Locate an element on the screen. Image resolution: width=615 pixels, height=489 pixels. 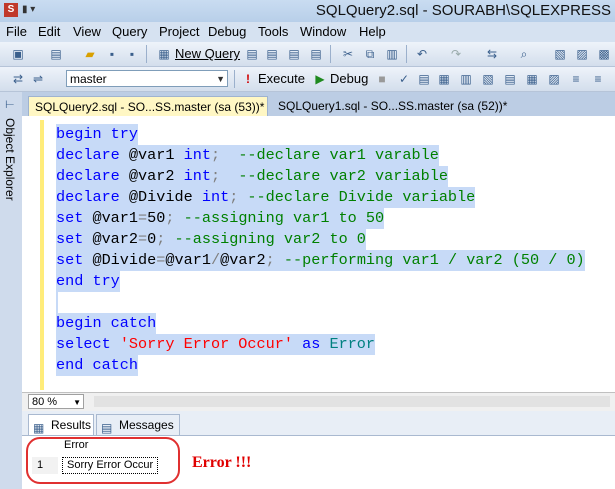
code-line: select 'Sorry Error Occur' as Error is located at coordinates (216, 344).